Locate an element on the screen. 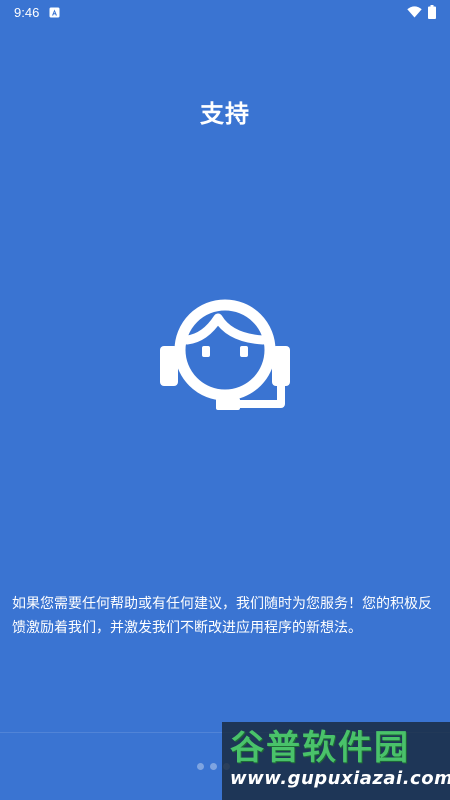 Image resolution: width=450 pixels, height=800 pixels. watermark-logo: 谷普软件园 www.gupuxiazai.com is located at coordinates (336, 761).